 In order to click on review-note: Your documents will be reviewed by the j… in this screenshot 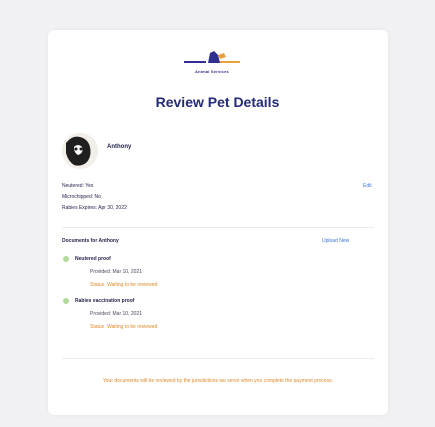, I will do `click(218, 381)`.